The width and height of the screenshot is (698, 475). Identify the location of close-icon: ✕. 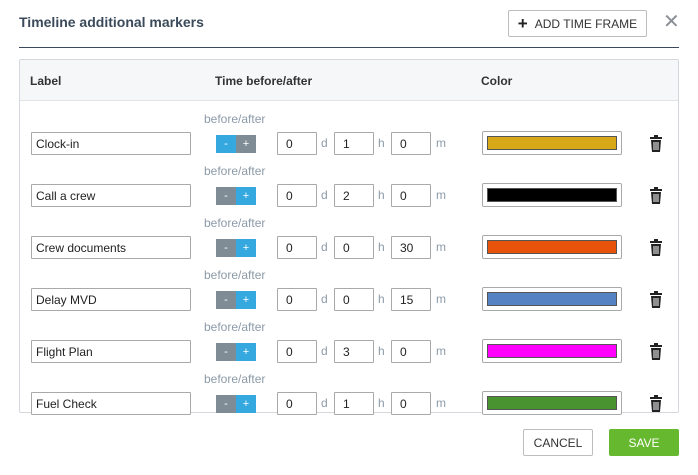
(671, 22).